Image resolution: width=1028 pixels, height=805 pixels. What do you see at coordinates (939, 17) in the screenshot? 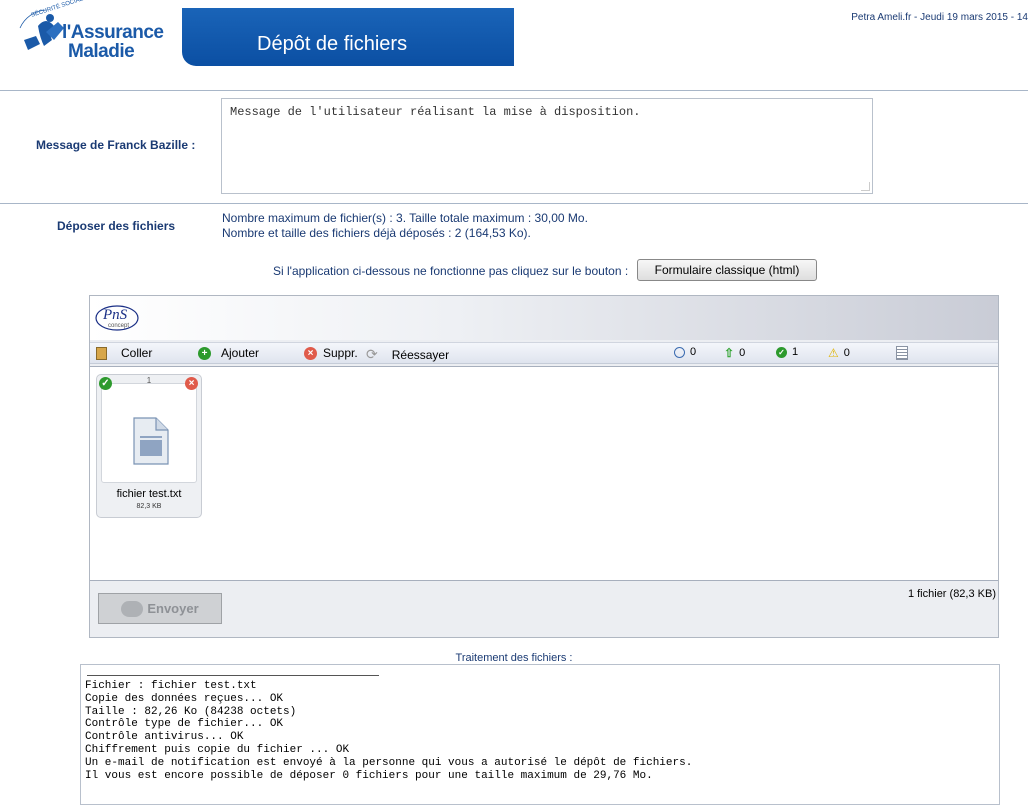
I see `user-info: Petra Ameli.fr - Jeudi 19 mars 2015 - 14` at bounding box center [939, 17].